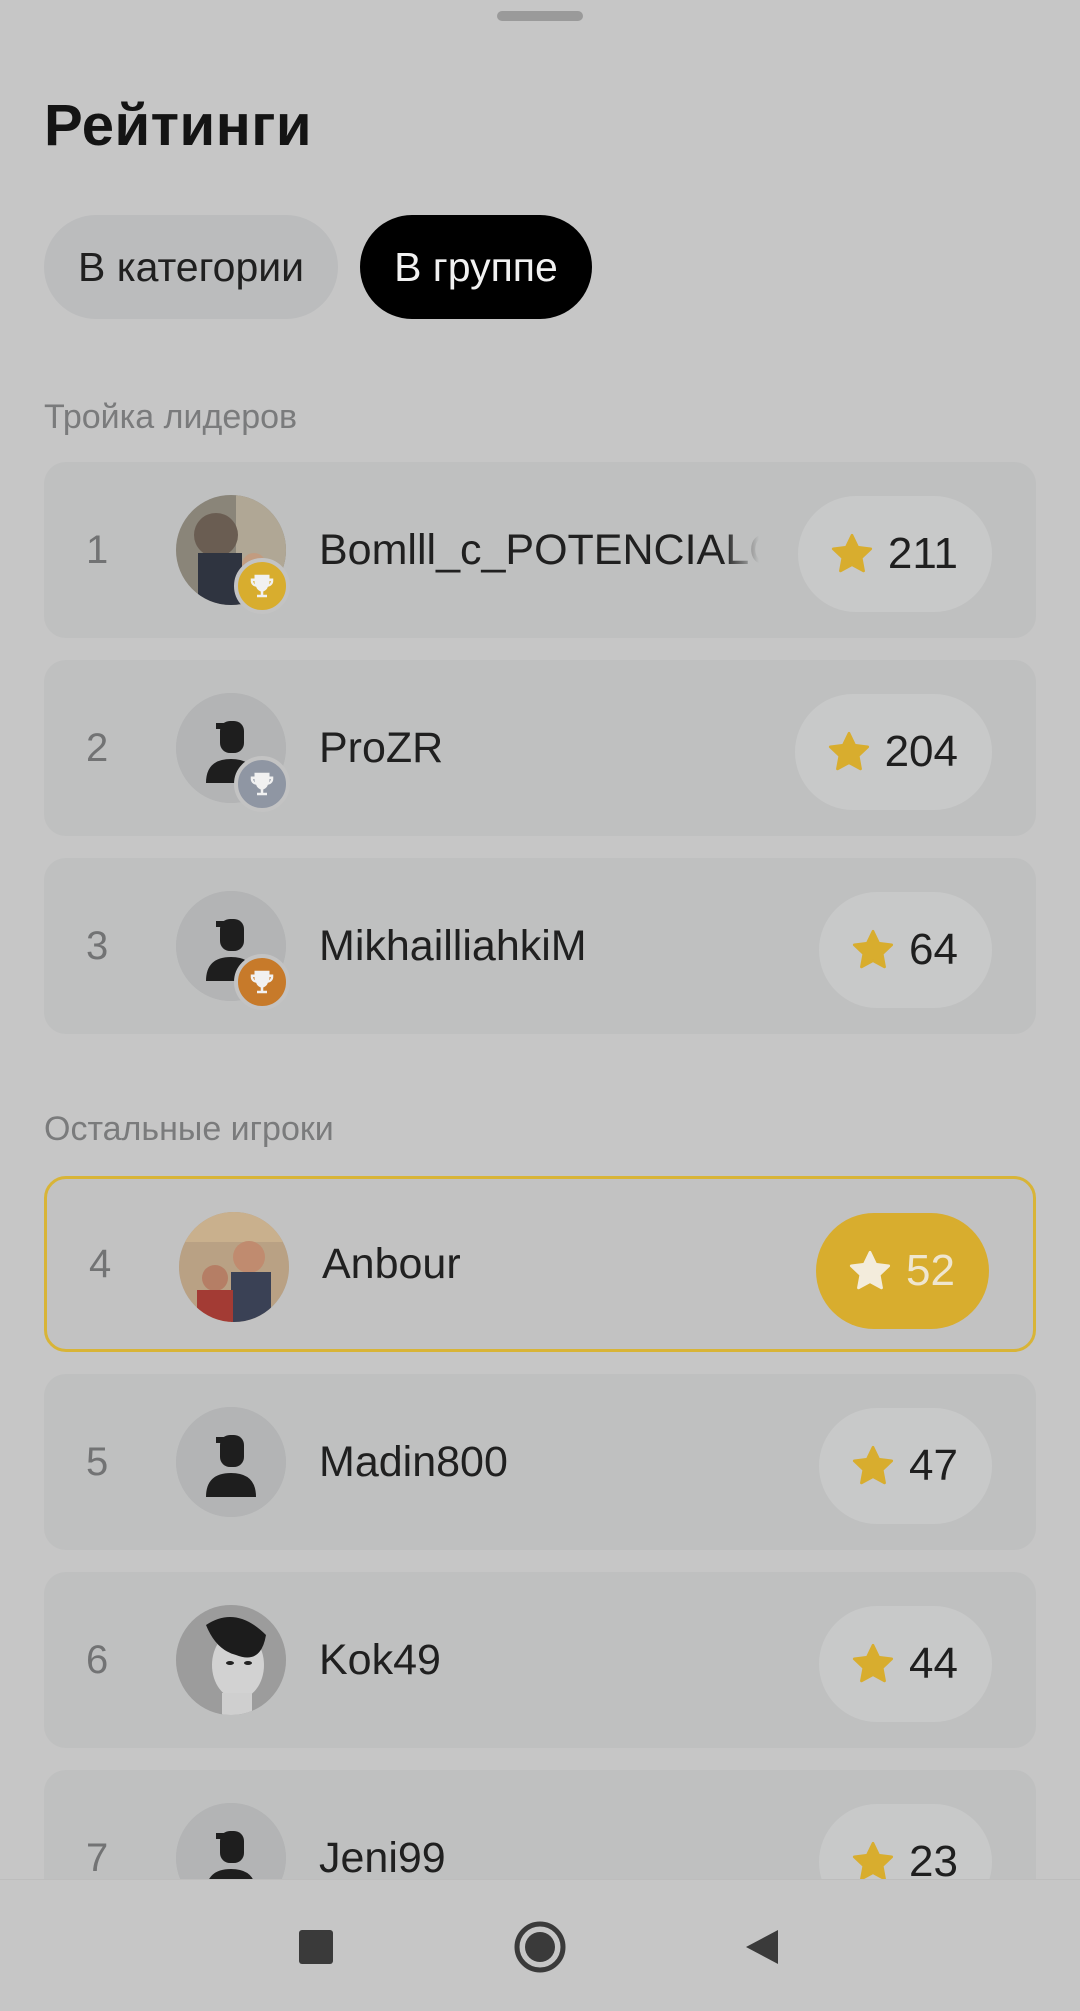 Image resolution: width=1080 pixels, height=2011 pixels. Describe the element at coordinates (453, 945) in the screenshot. I see `player-name: MikhailliahkiM` at that location.